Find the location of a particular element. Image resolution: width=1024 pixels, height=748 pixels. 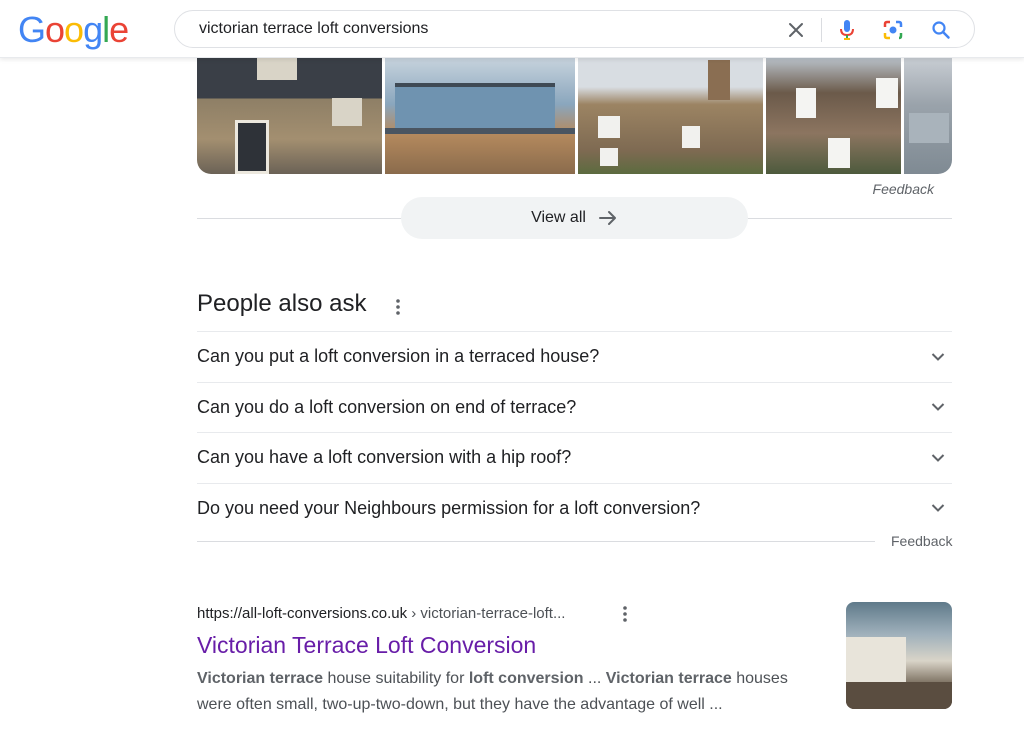

search-divider is located at coordinates (821, 30).